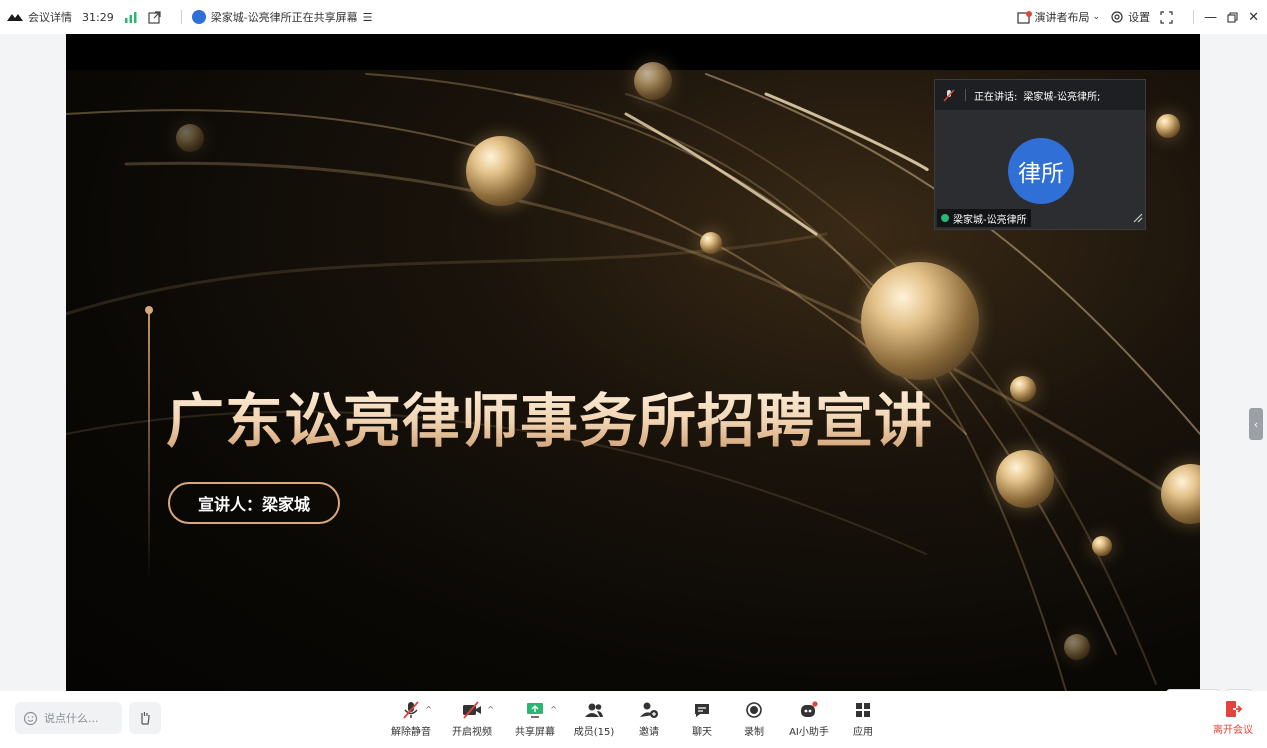 This screenshot has width=1267, height=748. What do you see at coordinates (198, 17) in the screenshot?
I see `sharer-avatar-icon` at bounding box center [198, 17].